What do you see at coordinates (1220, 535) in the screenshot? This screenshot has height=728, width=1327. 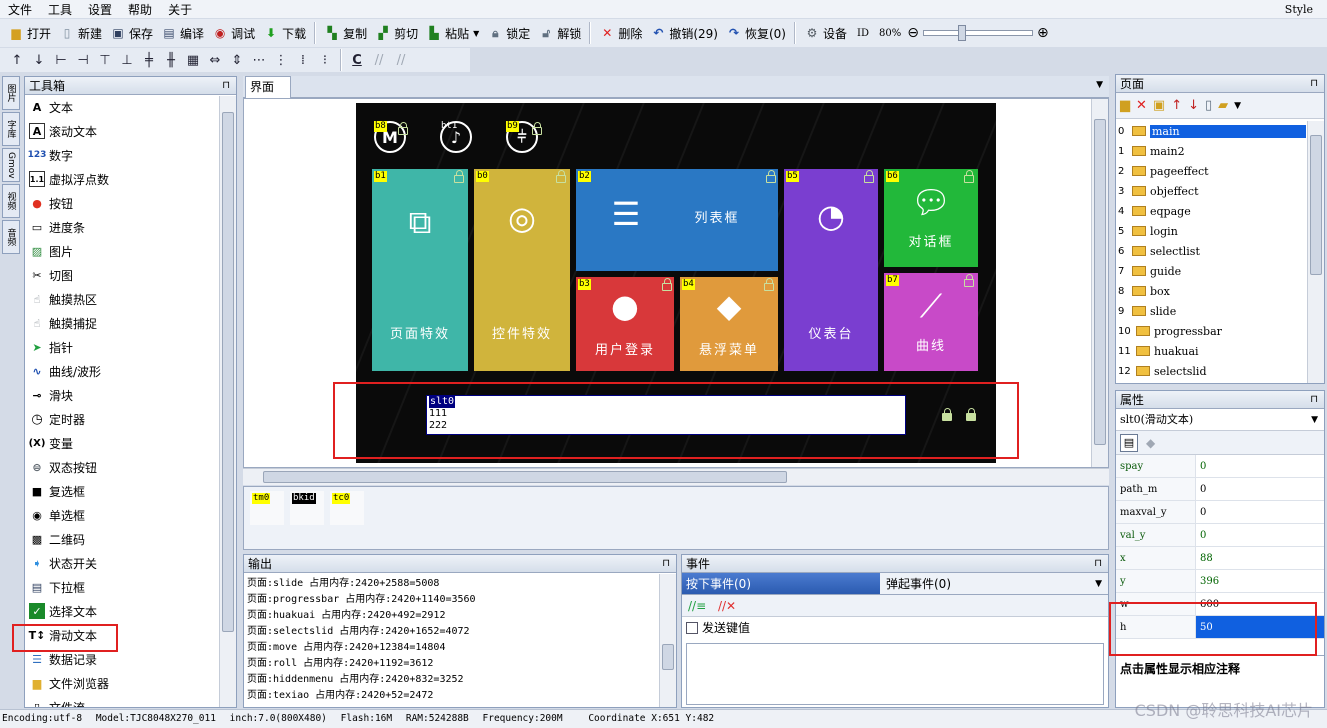 I see `property-row: val_y 0` at bounding box center [1220, 535].